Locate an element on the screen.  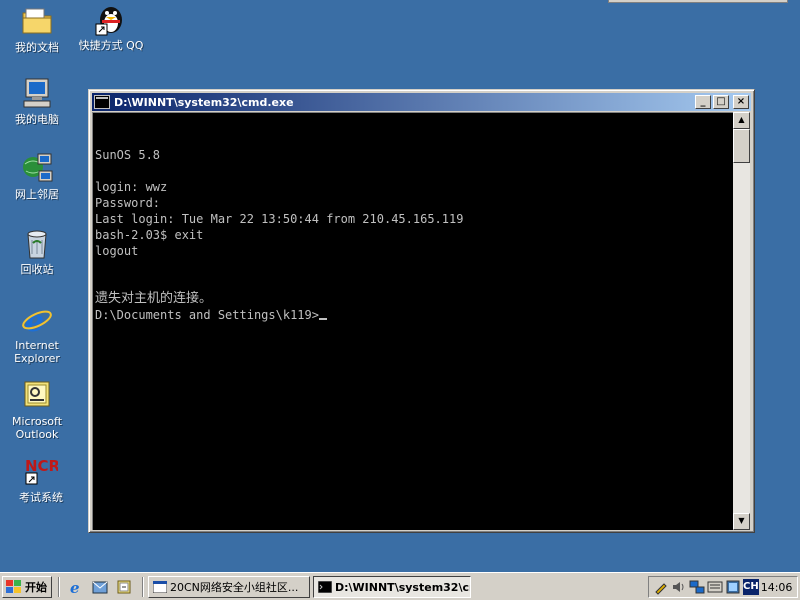
console-app-icon is located at coordinates (102, 102).